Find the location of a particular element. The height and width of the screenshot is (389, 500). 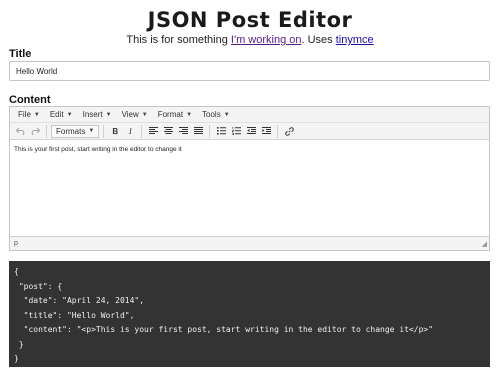

resize-handle-icon: ◢ is located at coordinates (484, 244).